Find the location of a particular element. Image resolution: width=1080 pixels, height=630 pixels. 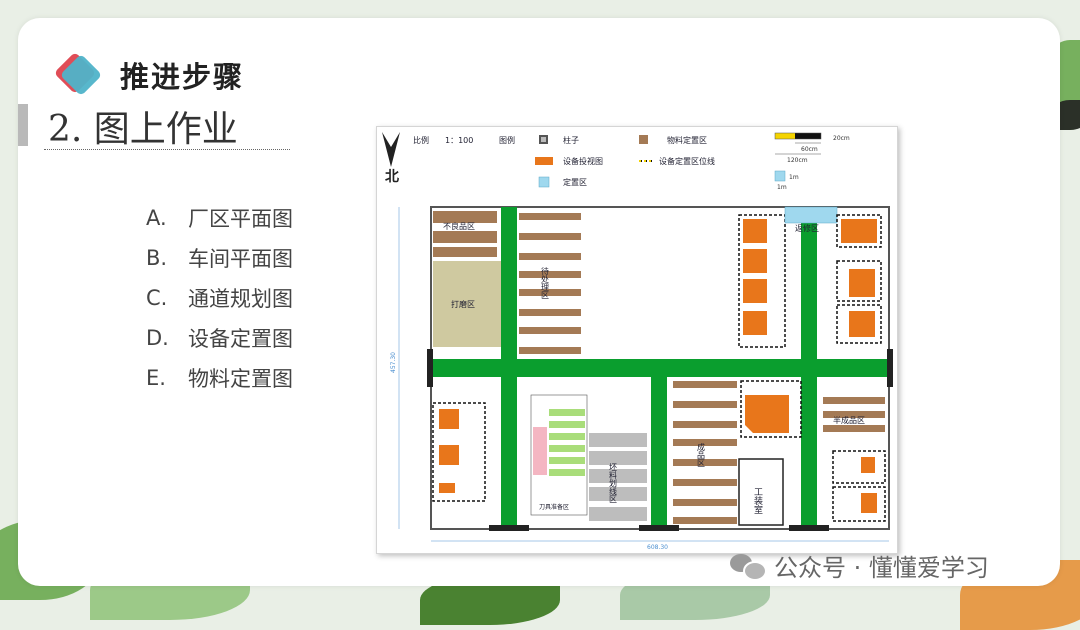

legend-equipment: 设备投视图 is located at coordinates (583, 161).